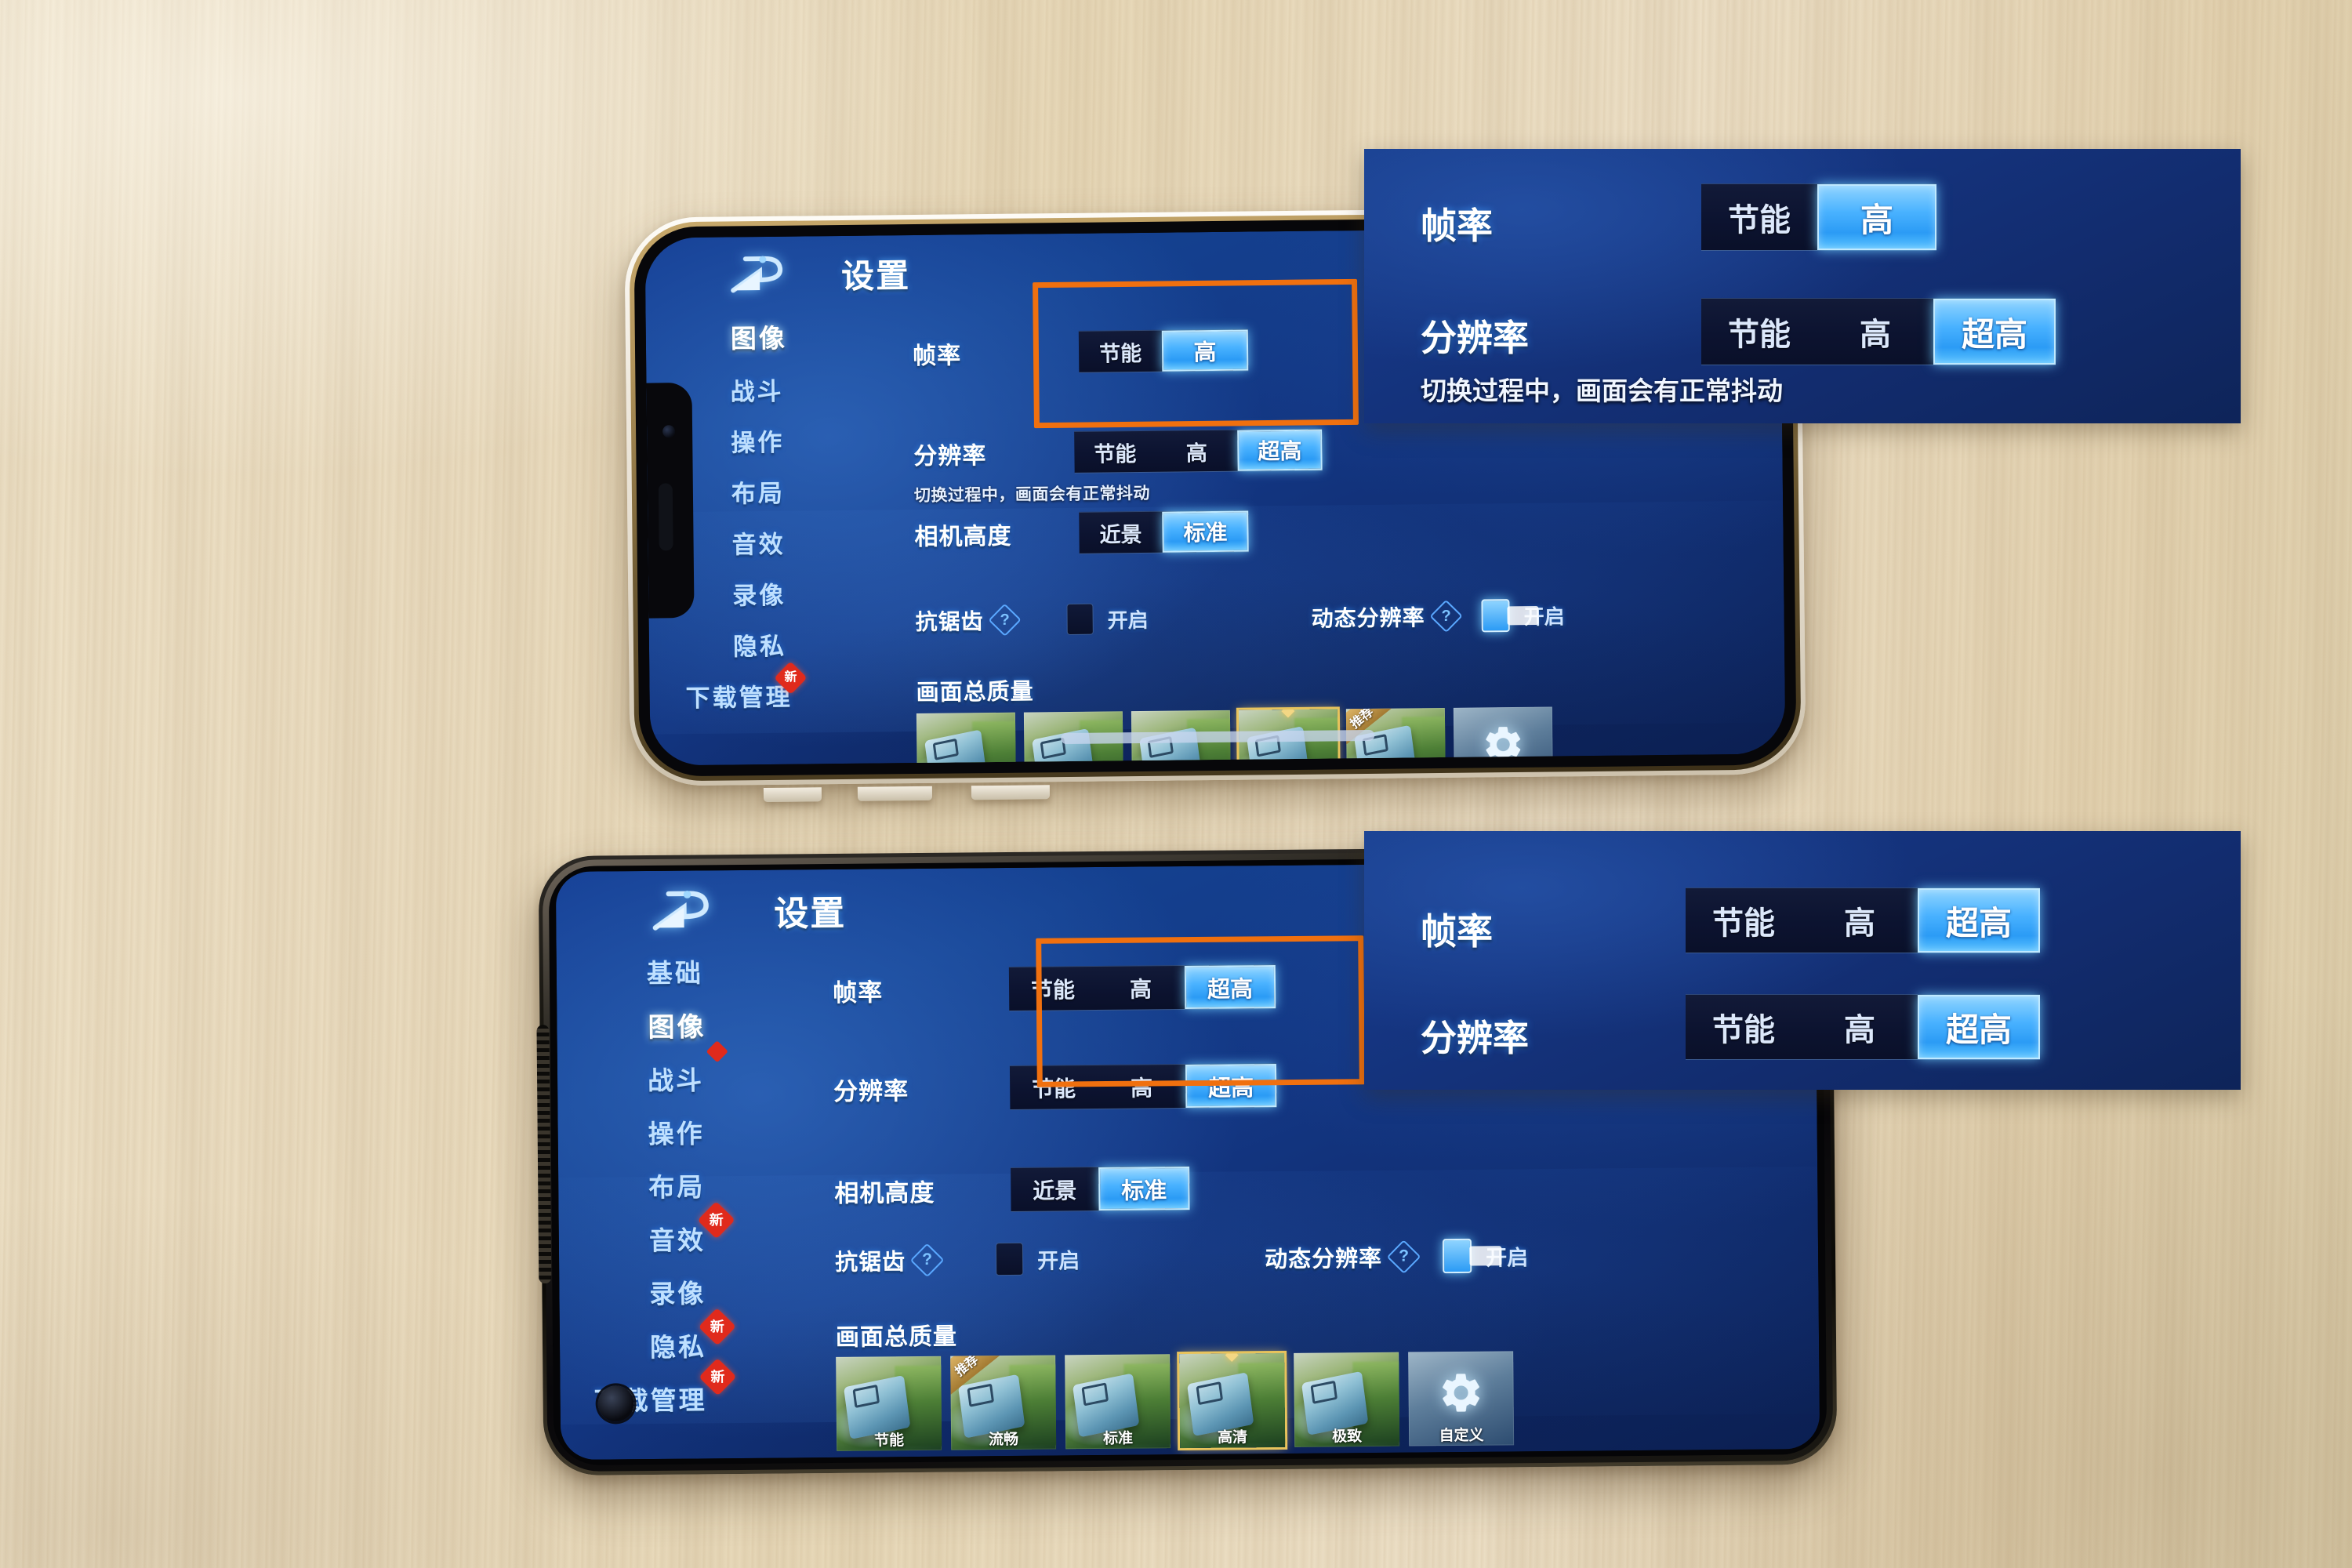 Image resolution: width=2352 pixels, height=1568 pixels. I want to click on highlight-box-top-phone, so click(1196, 353).